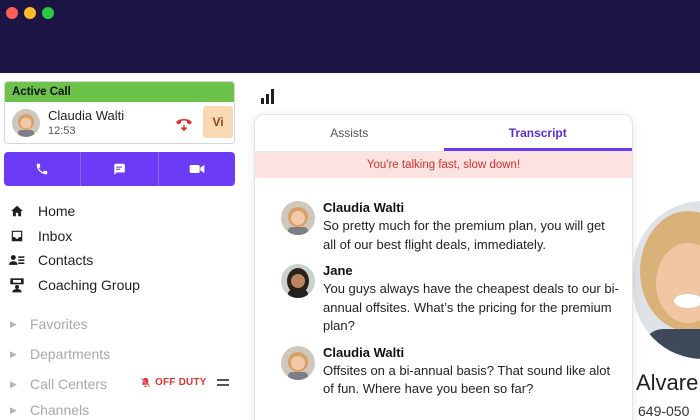 This screenshot has width=700, height=420. I want to click on home-icon, so click(17, 211).